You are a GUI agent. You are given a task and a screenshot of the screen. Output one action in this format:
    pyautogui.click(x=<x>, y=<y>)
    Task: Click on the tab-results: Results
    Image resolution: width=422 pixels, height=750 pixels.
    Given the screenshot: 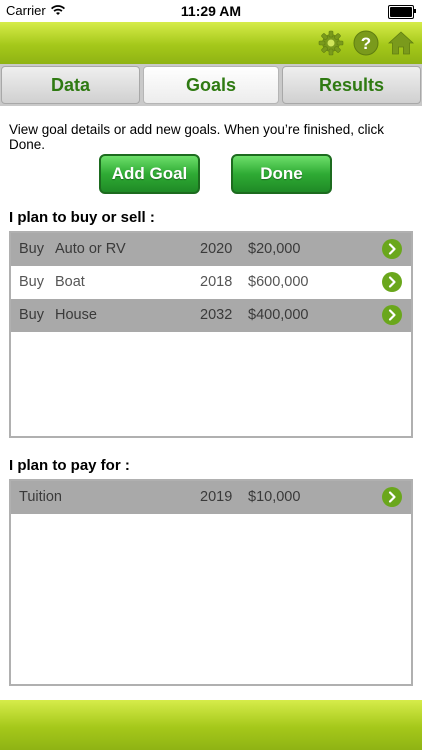 What is the action you would take?
    pyautogui.click(x=351, y=85)
    